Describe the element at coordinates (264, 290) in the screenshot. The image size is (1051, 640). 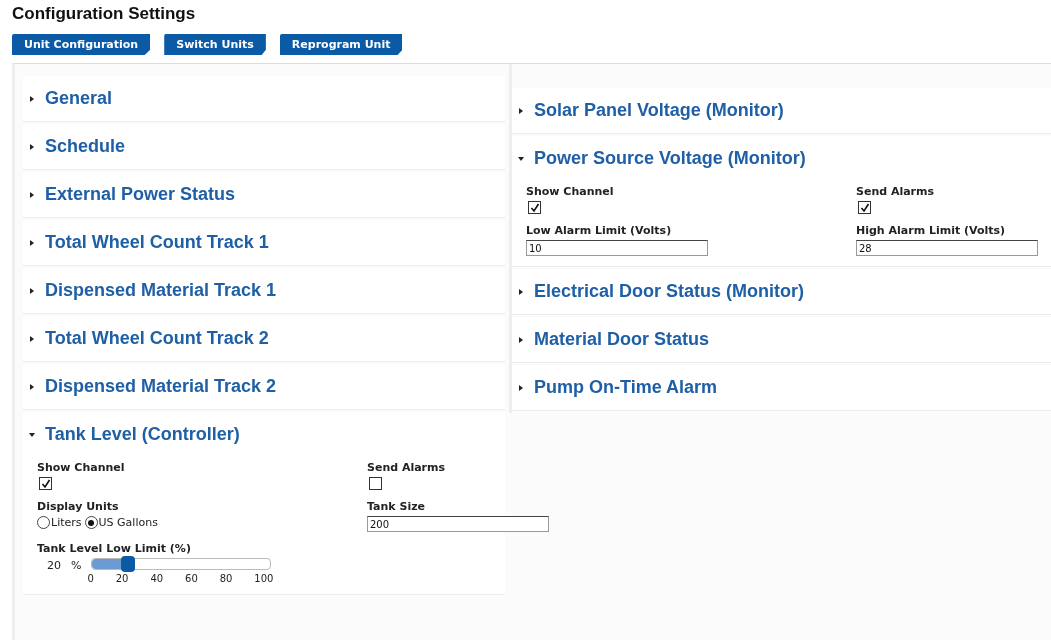
I see `section-header: Dispensed Material Track 1` at that location.